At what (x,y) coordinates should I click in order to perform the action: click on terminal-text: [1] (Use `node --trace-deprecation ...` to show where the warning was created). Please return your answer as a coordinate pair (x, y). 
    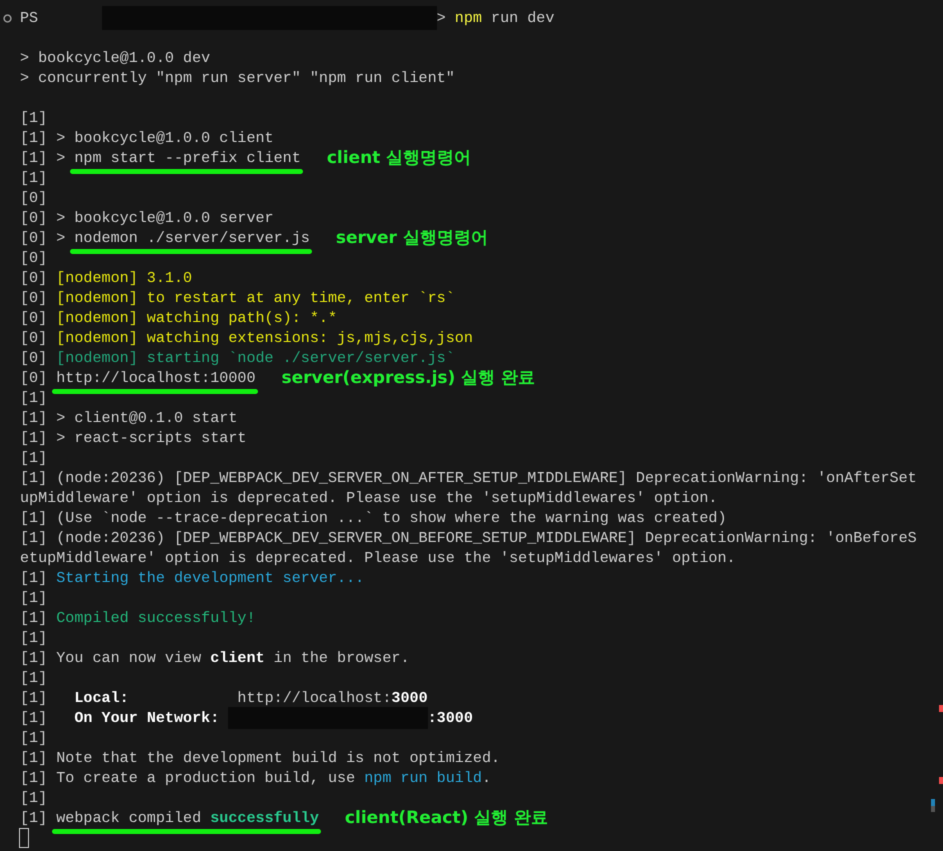
    Looking at the image, I should click on (373, 518).